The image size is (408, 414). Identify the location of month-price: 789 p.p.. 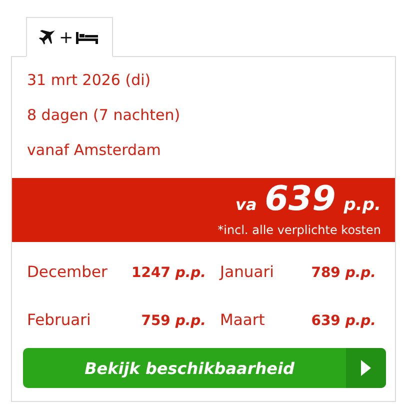
(343, 273).